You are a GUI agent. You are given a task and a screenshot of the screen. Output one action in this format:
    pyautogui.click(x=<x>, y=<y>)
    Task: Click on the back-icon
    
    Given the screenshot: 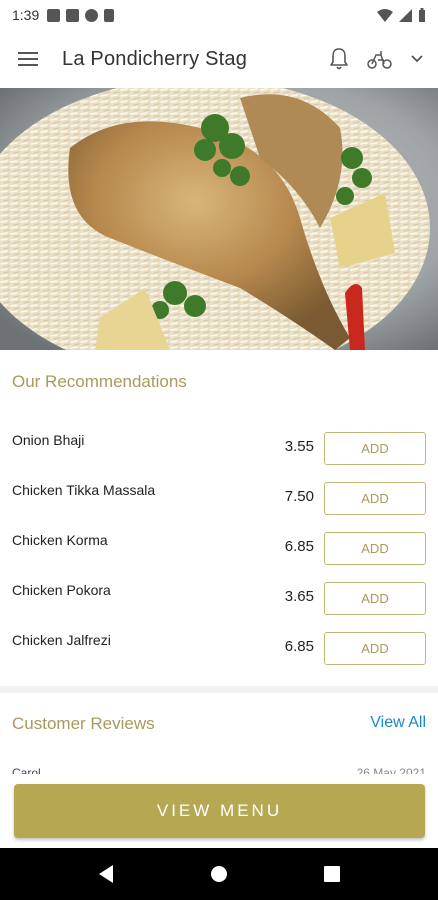 What is the action you would take?
    pyautogui.click(x=106, y=874)
    